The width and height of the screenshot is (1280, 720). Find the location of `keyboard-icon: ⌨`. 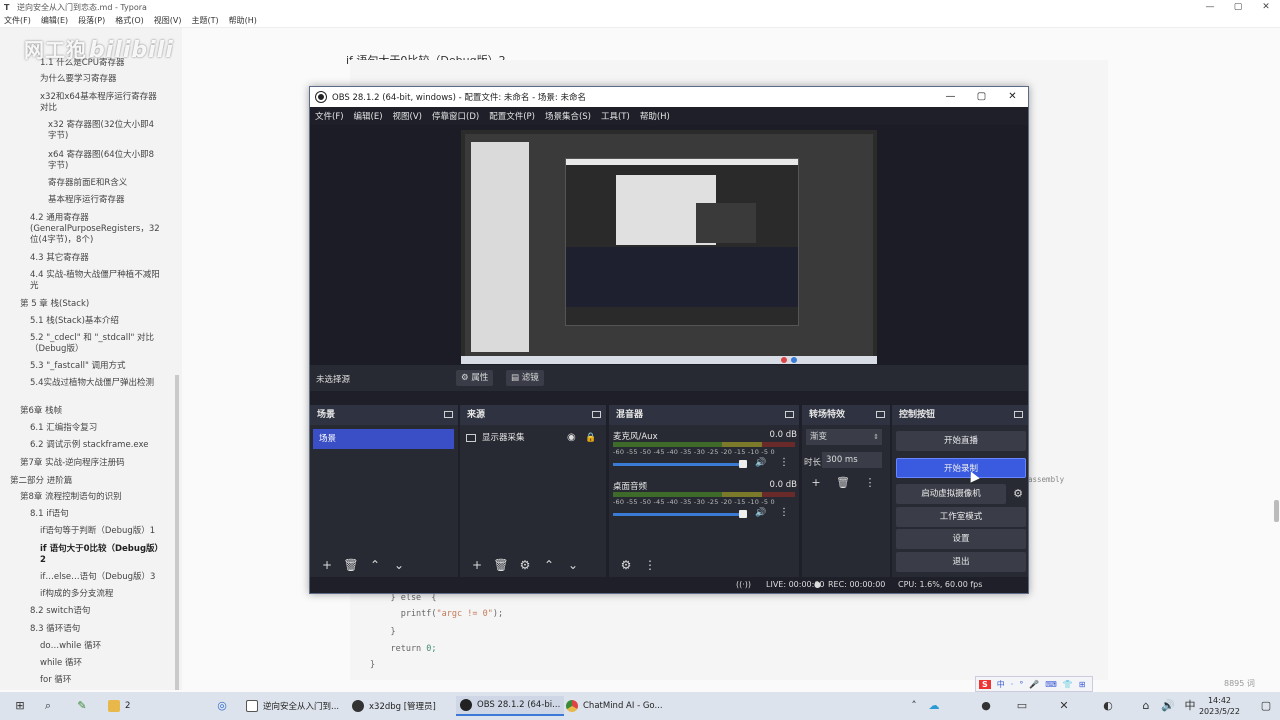

keyboard-icon: ⌨ is located at coordinates (1051, 684).